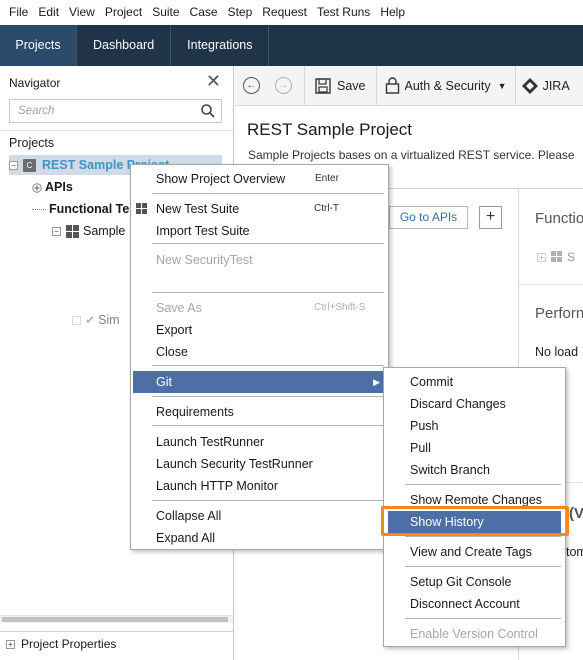 The width and height of the screenshot is (583, 660). Describe the element at coordinates (198, 209) in the screenshot. I see `menu-item-label: New Test Suite` at that location.